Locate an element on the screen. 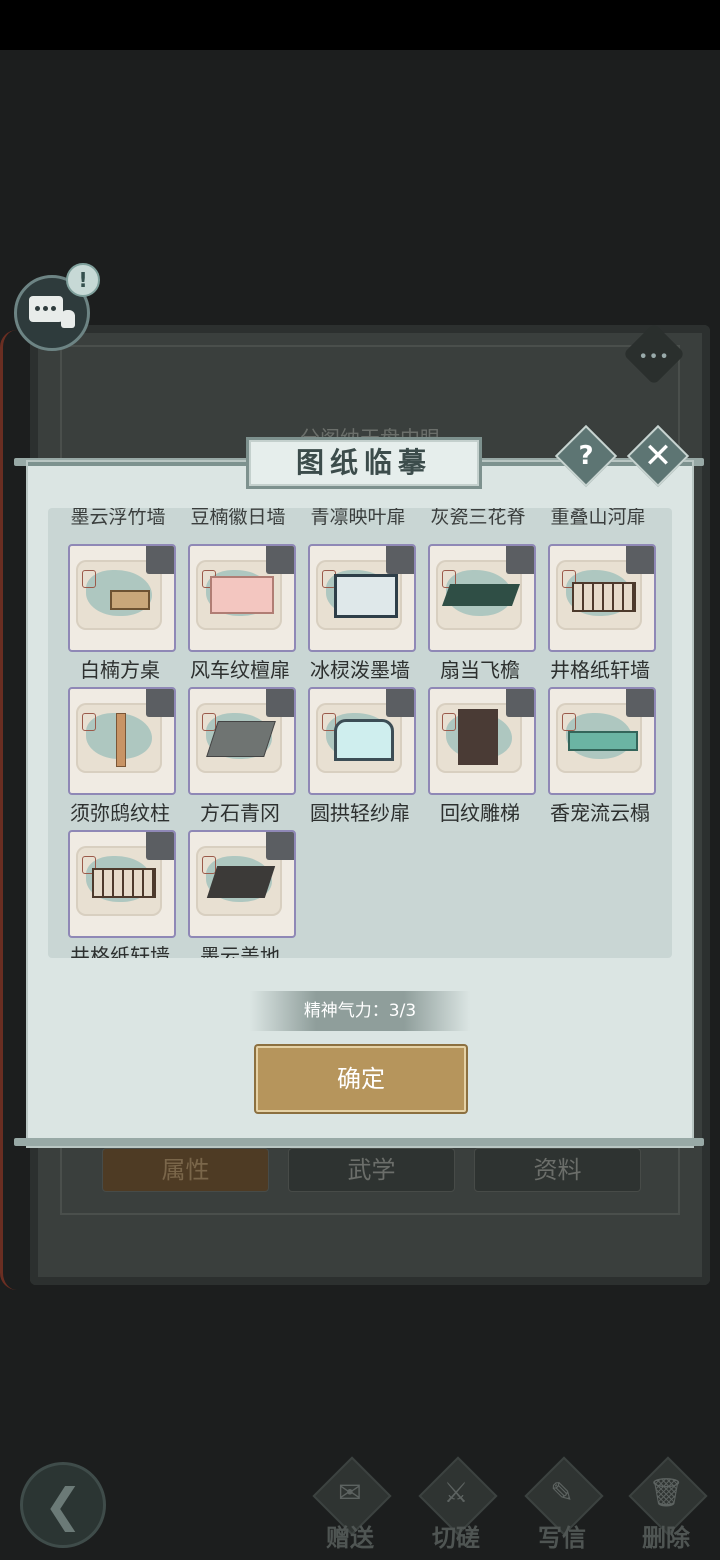  crossed-swords-icon: ⚔ is located at coordinates (456, 1492).